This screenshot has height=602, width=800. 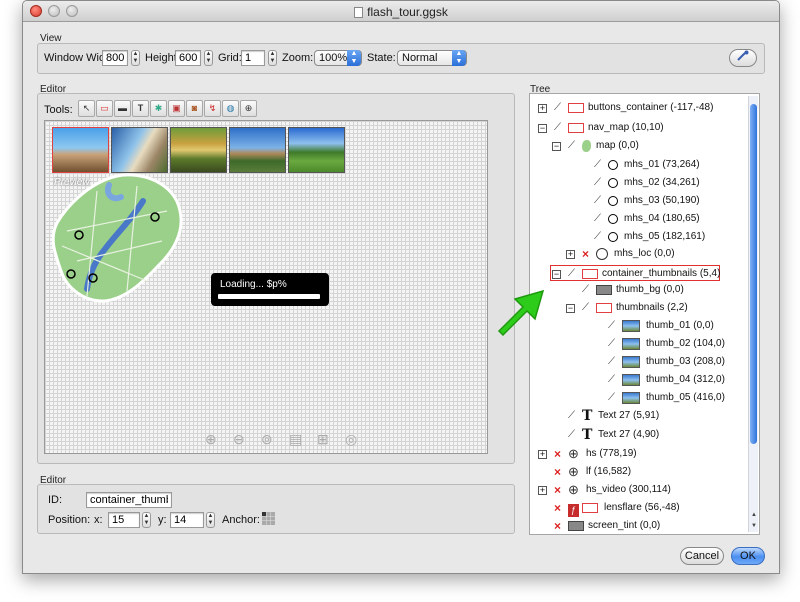 I want to click on tree-item-selected: − ⟋ container_thumbnails (5,4), so click(x=635, y=273).